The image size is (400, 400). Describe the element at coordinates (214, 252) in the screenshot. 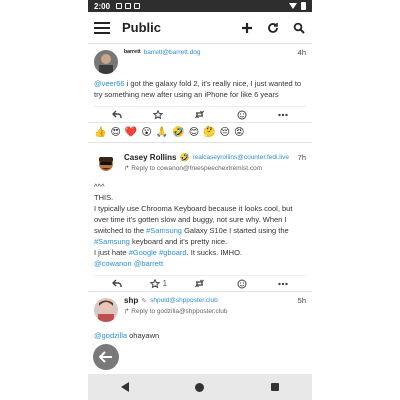

I see `post-text: . It sucks. IMHO.` at that location.